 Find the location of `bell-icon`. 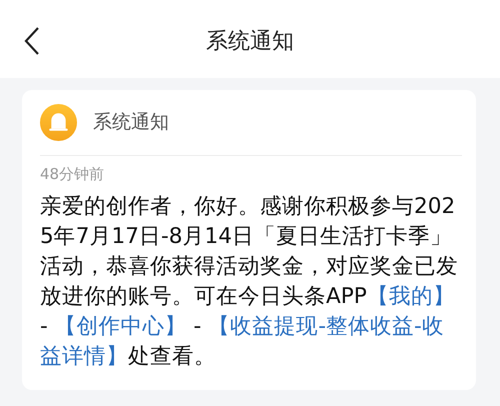

bell-icon is located at coordinates (58, 122).